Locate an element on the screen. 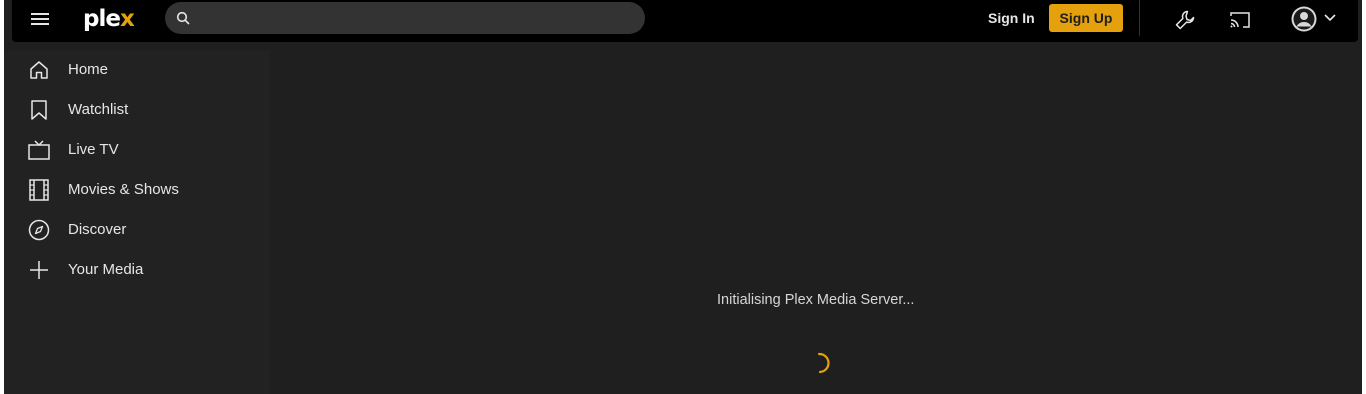 The width and height of the screenshot is (1366, 394). sidebar-item-label: Watchlist is located at coordinates (98, 109).